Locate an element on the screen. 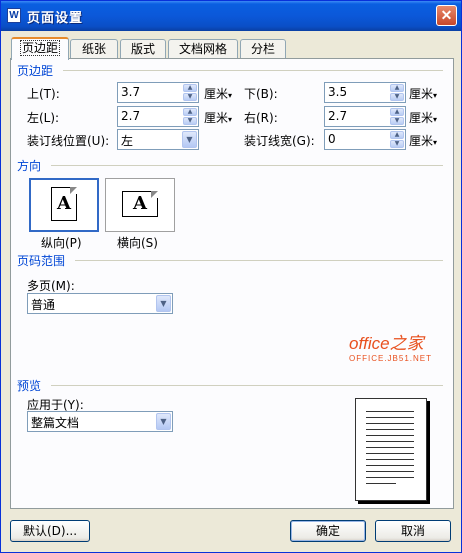 This screenshot has width=462, height=553. apply-to-select: 整篇文档 ▼ is located at coordinates (100, 421).